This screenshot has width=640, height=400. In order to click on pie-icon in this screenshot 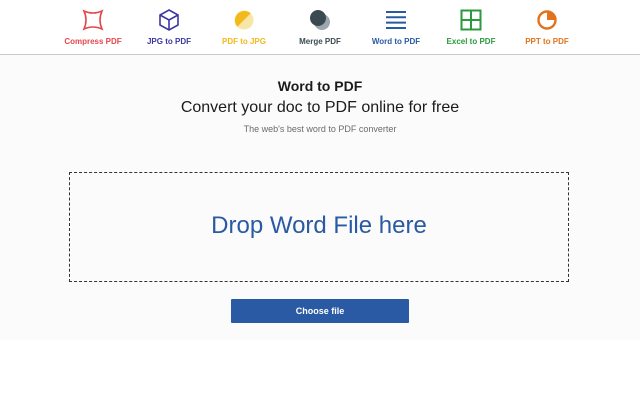, I will do `click(547, 20)`.